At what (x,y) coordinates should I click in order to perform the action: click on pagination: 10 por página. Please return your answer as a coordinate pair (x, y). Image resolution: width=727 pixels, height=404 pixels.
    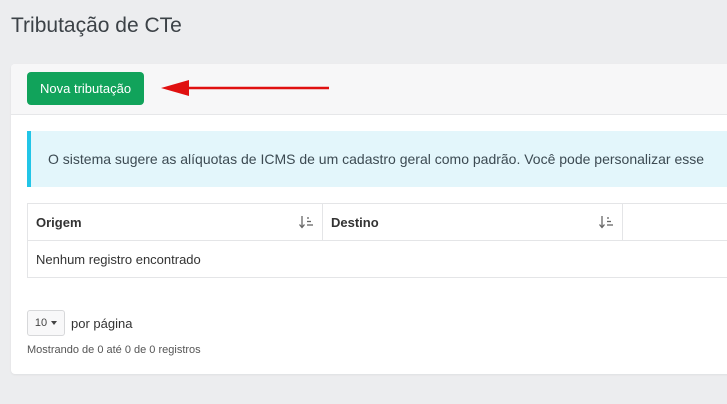
    Looking at the image, I should click on (79, 323).